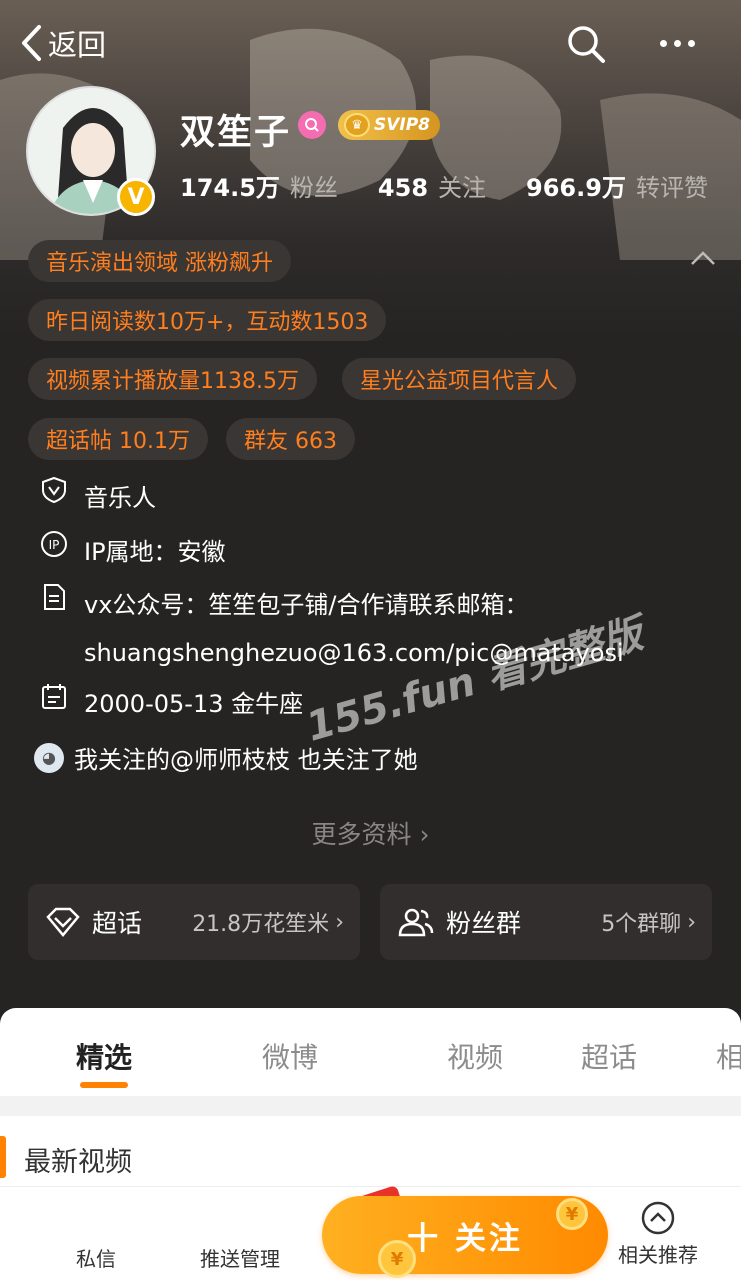 This screenshot has width=741, height=1280. I want to click on section-title: 最新视频, so click(78, 1162).